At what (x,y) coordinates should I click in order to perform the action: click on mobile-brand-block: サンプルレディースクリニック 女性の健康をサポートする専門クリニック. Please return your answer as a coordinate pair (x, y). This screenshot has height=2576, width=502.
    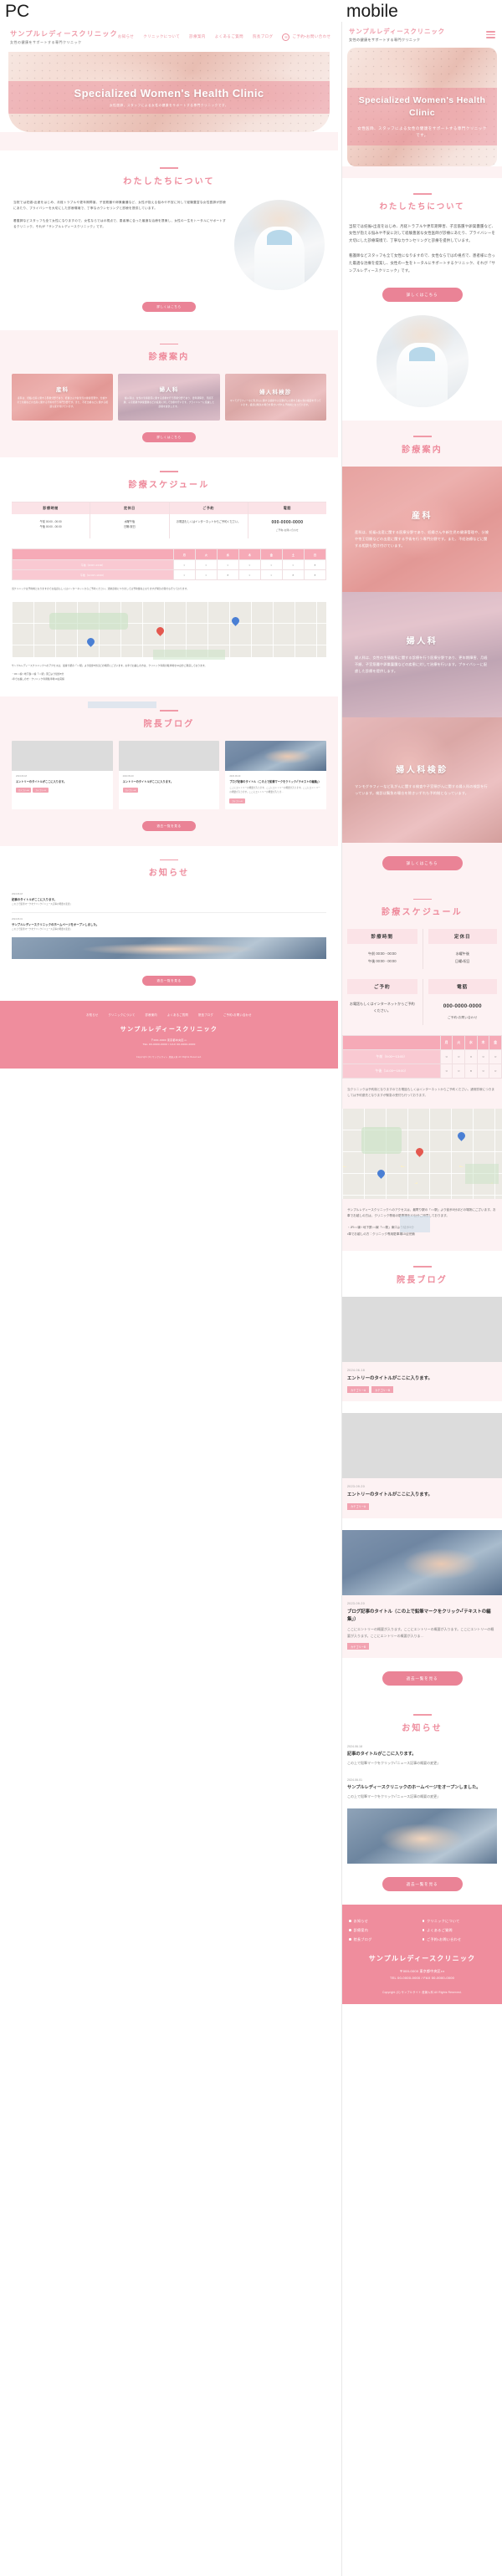
    Looking at the image, I should click on (397, 35).